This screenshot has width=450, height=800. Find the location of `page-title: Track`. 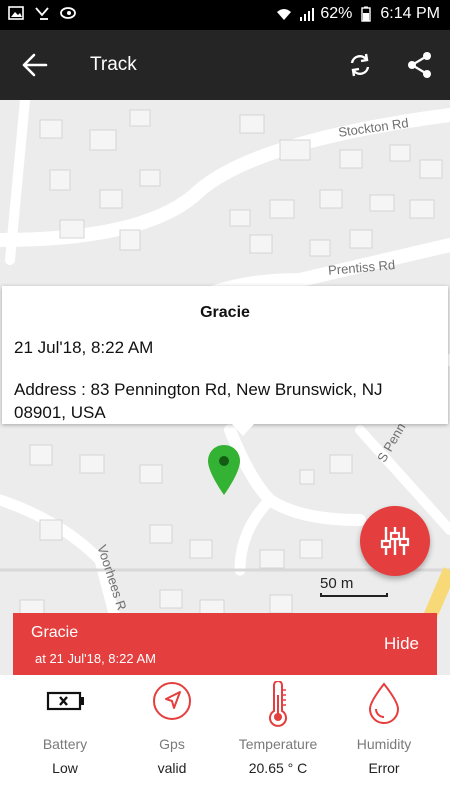

page-title: Track is located at coordinates (113, 64).